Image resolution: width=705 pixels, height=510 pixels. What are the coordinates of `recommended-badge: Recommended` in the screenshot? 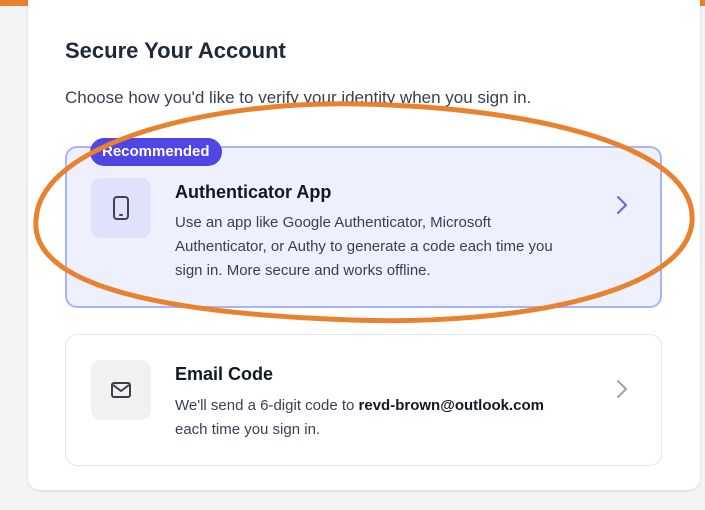 It's located at (156, 152).